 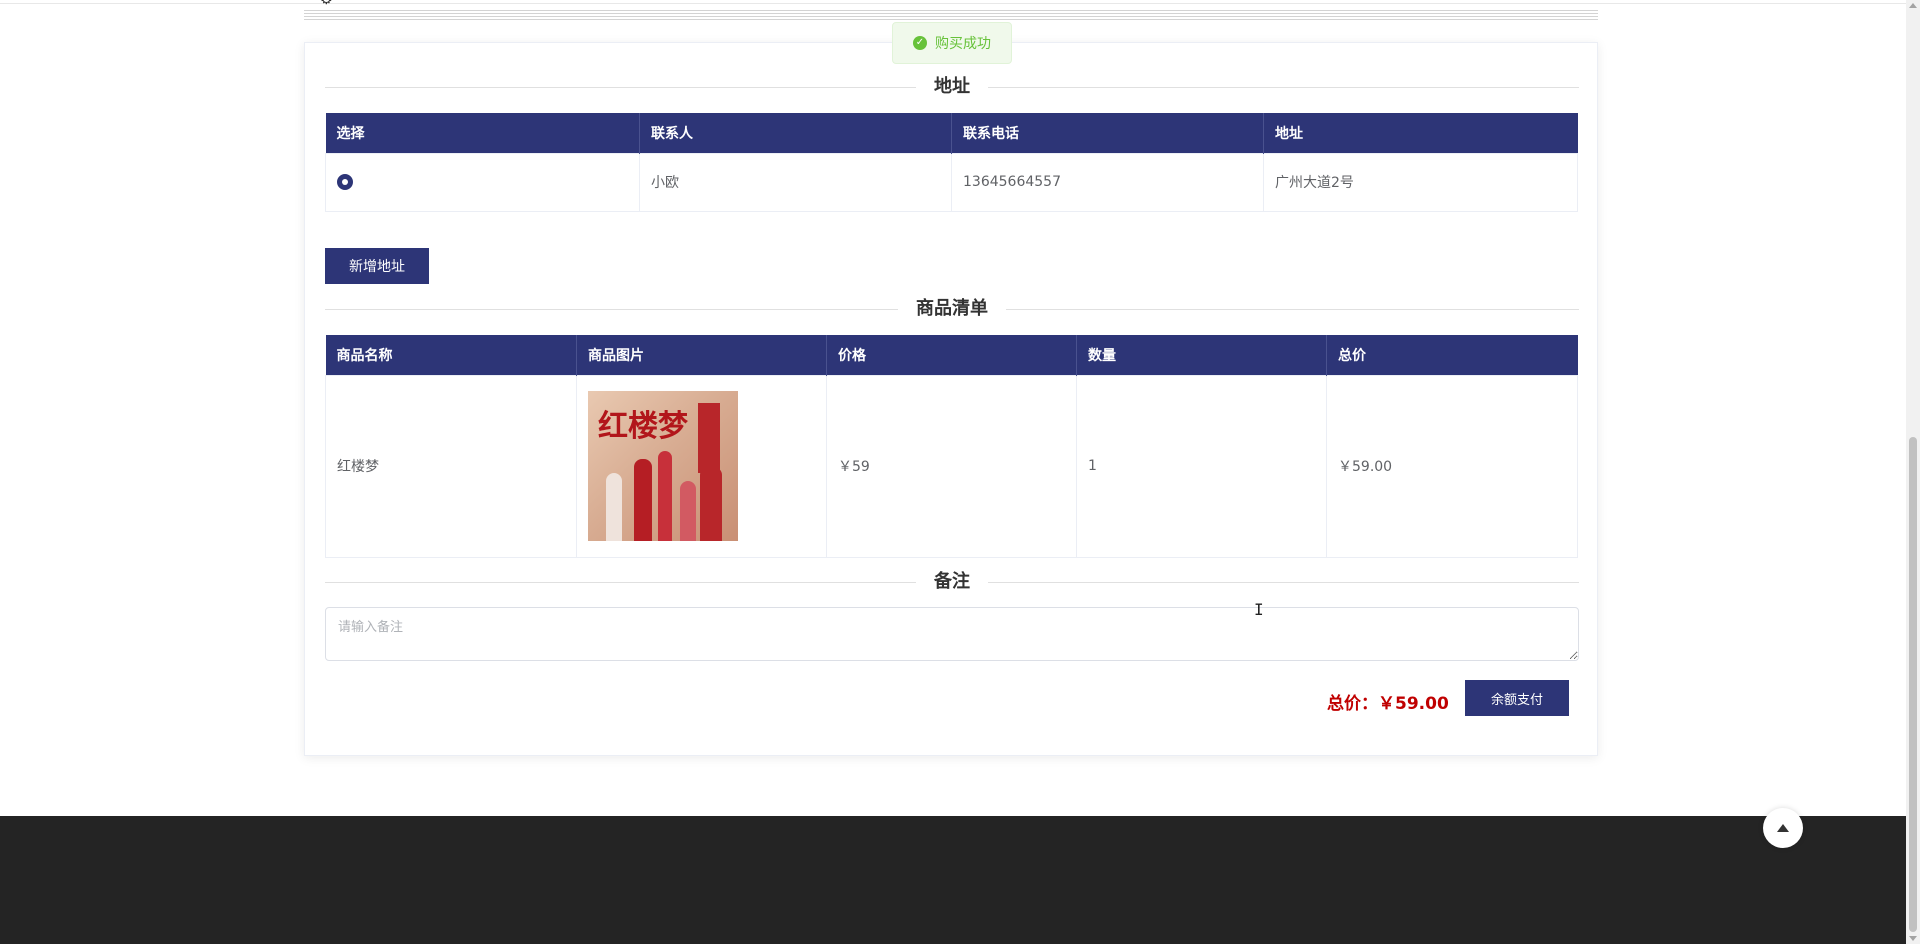 What do you see at coordinates (643, 426) in the screenshot?
I see `product-image-title: 红楼梦` at bounding box center [643, 426].